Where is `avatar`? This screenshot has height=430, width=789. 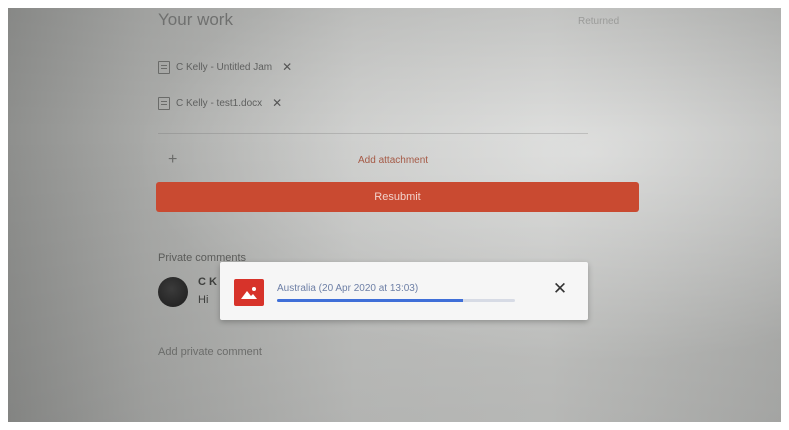 avatar is located at coordinates (173, 292).